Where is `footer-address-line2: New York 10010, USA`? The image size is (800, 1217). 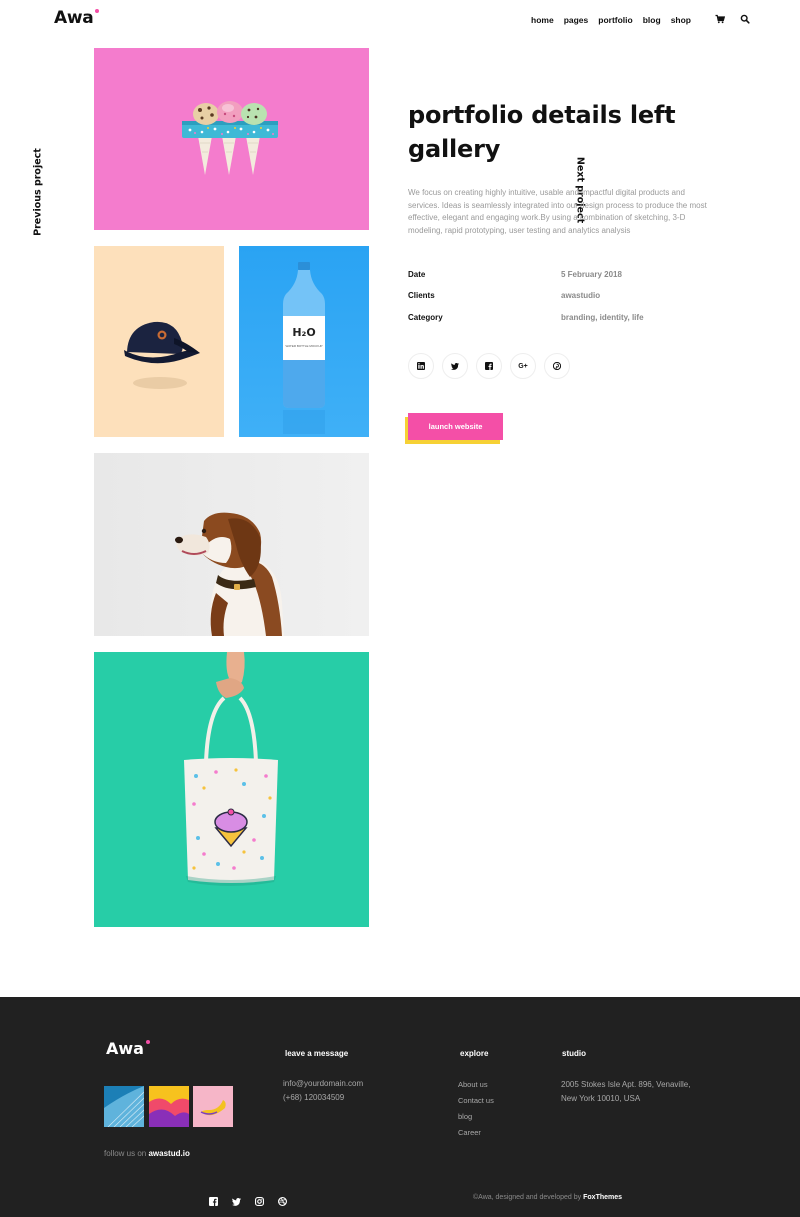
footer-address-line2: New York 10010, USA is located at coordinates (601, 1098).